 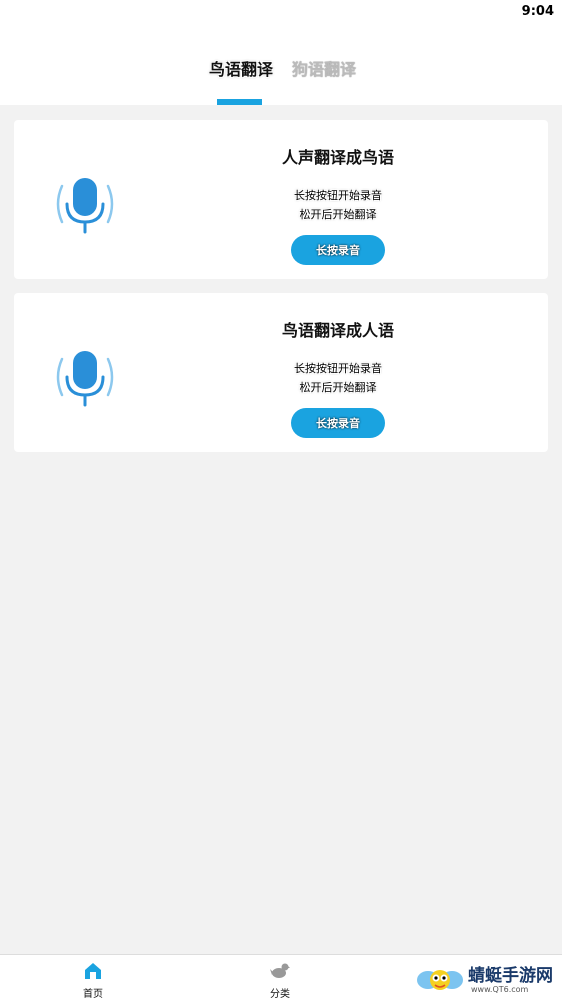 What do you see at coordinates (324, 68) in the screenshot?
I see `tab-dog-translate: 狗语翻译` at bounding box center [324, 68].